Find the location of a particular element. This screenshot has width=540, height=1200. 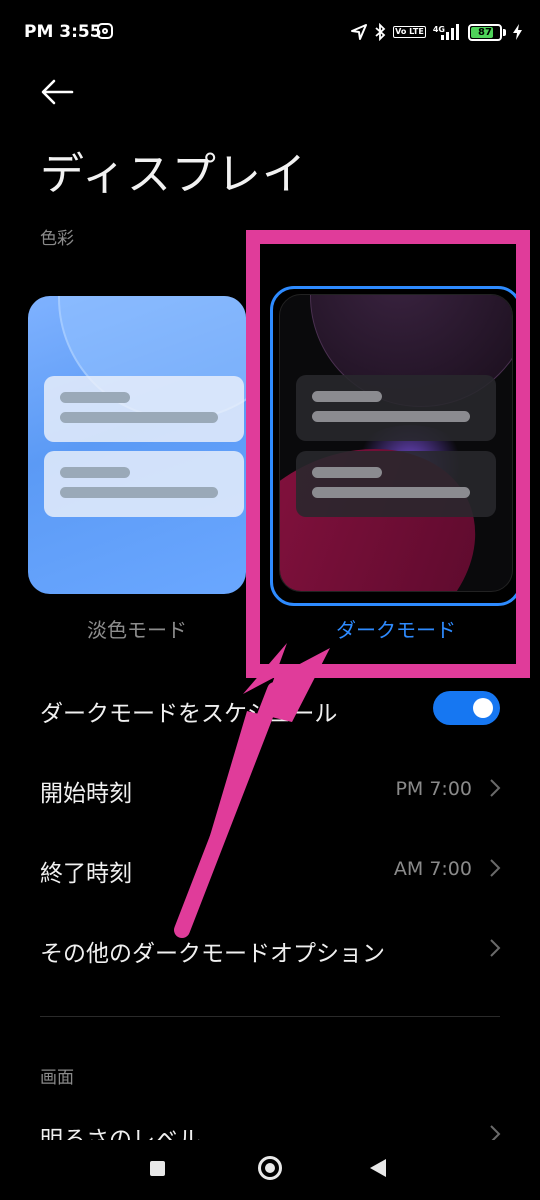

back-triangle-icon is located at coordinates (378, 1168).